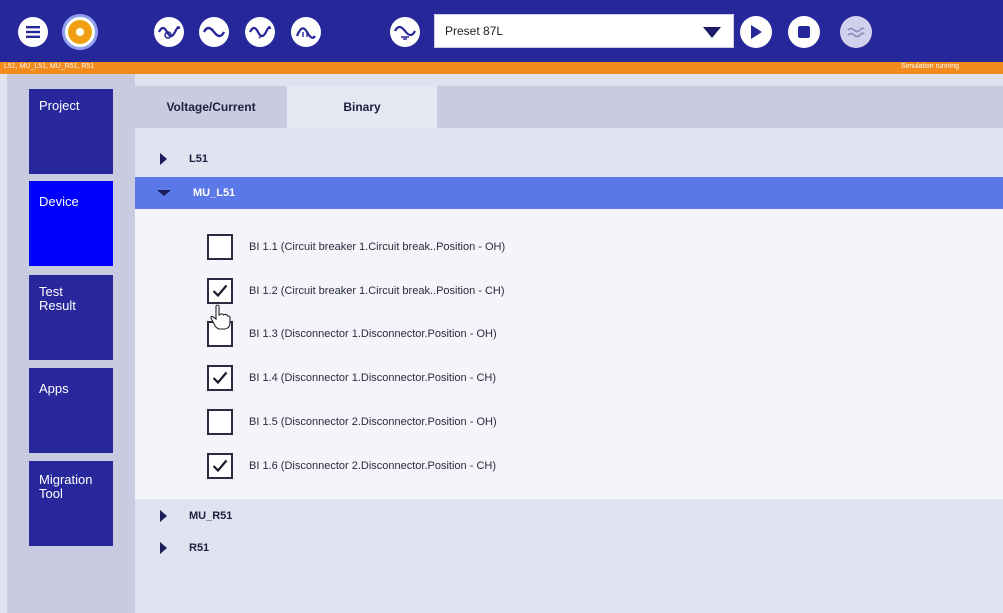 The image size is (1003, 613). I want to click on tab-voltage-current-label: Voltage/Current, so click(211, 107).